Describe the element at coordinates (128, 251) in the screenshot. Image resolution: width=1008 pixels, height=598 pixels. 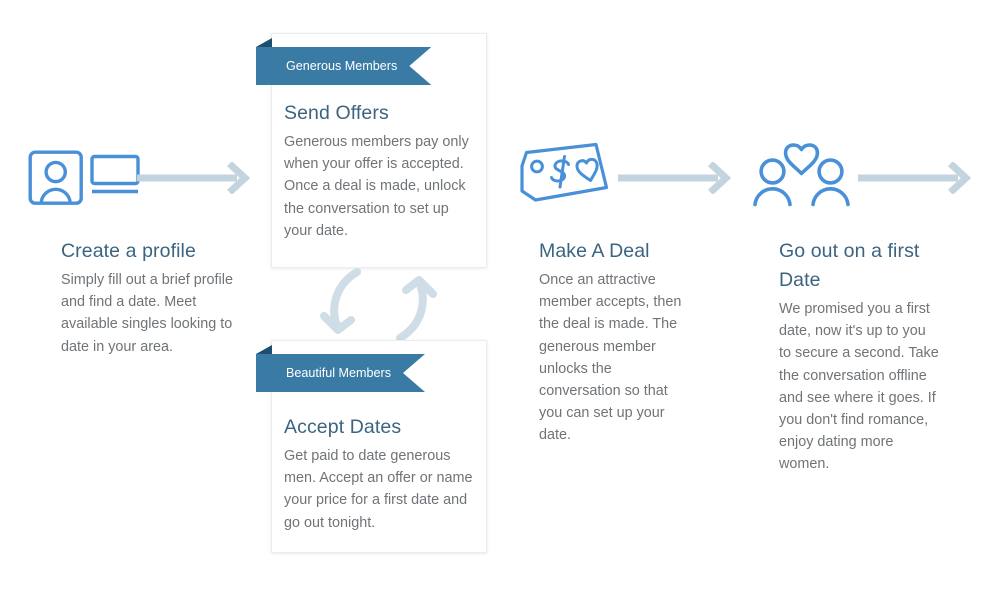
I see `step-title-create-profile: Create a profile` at that location.